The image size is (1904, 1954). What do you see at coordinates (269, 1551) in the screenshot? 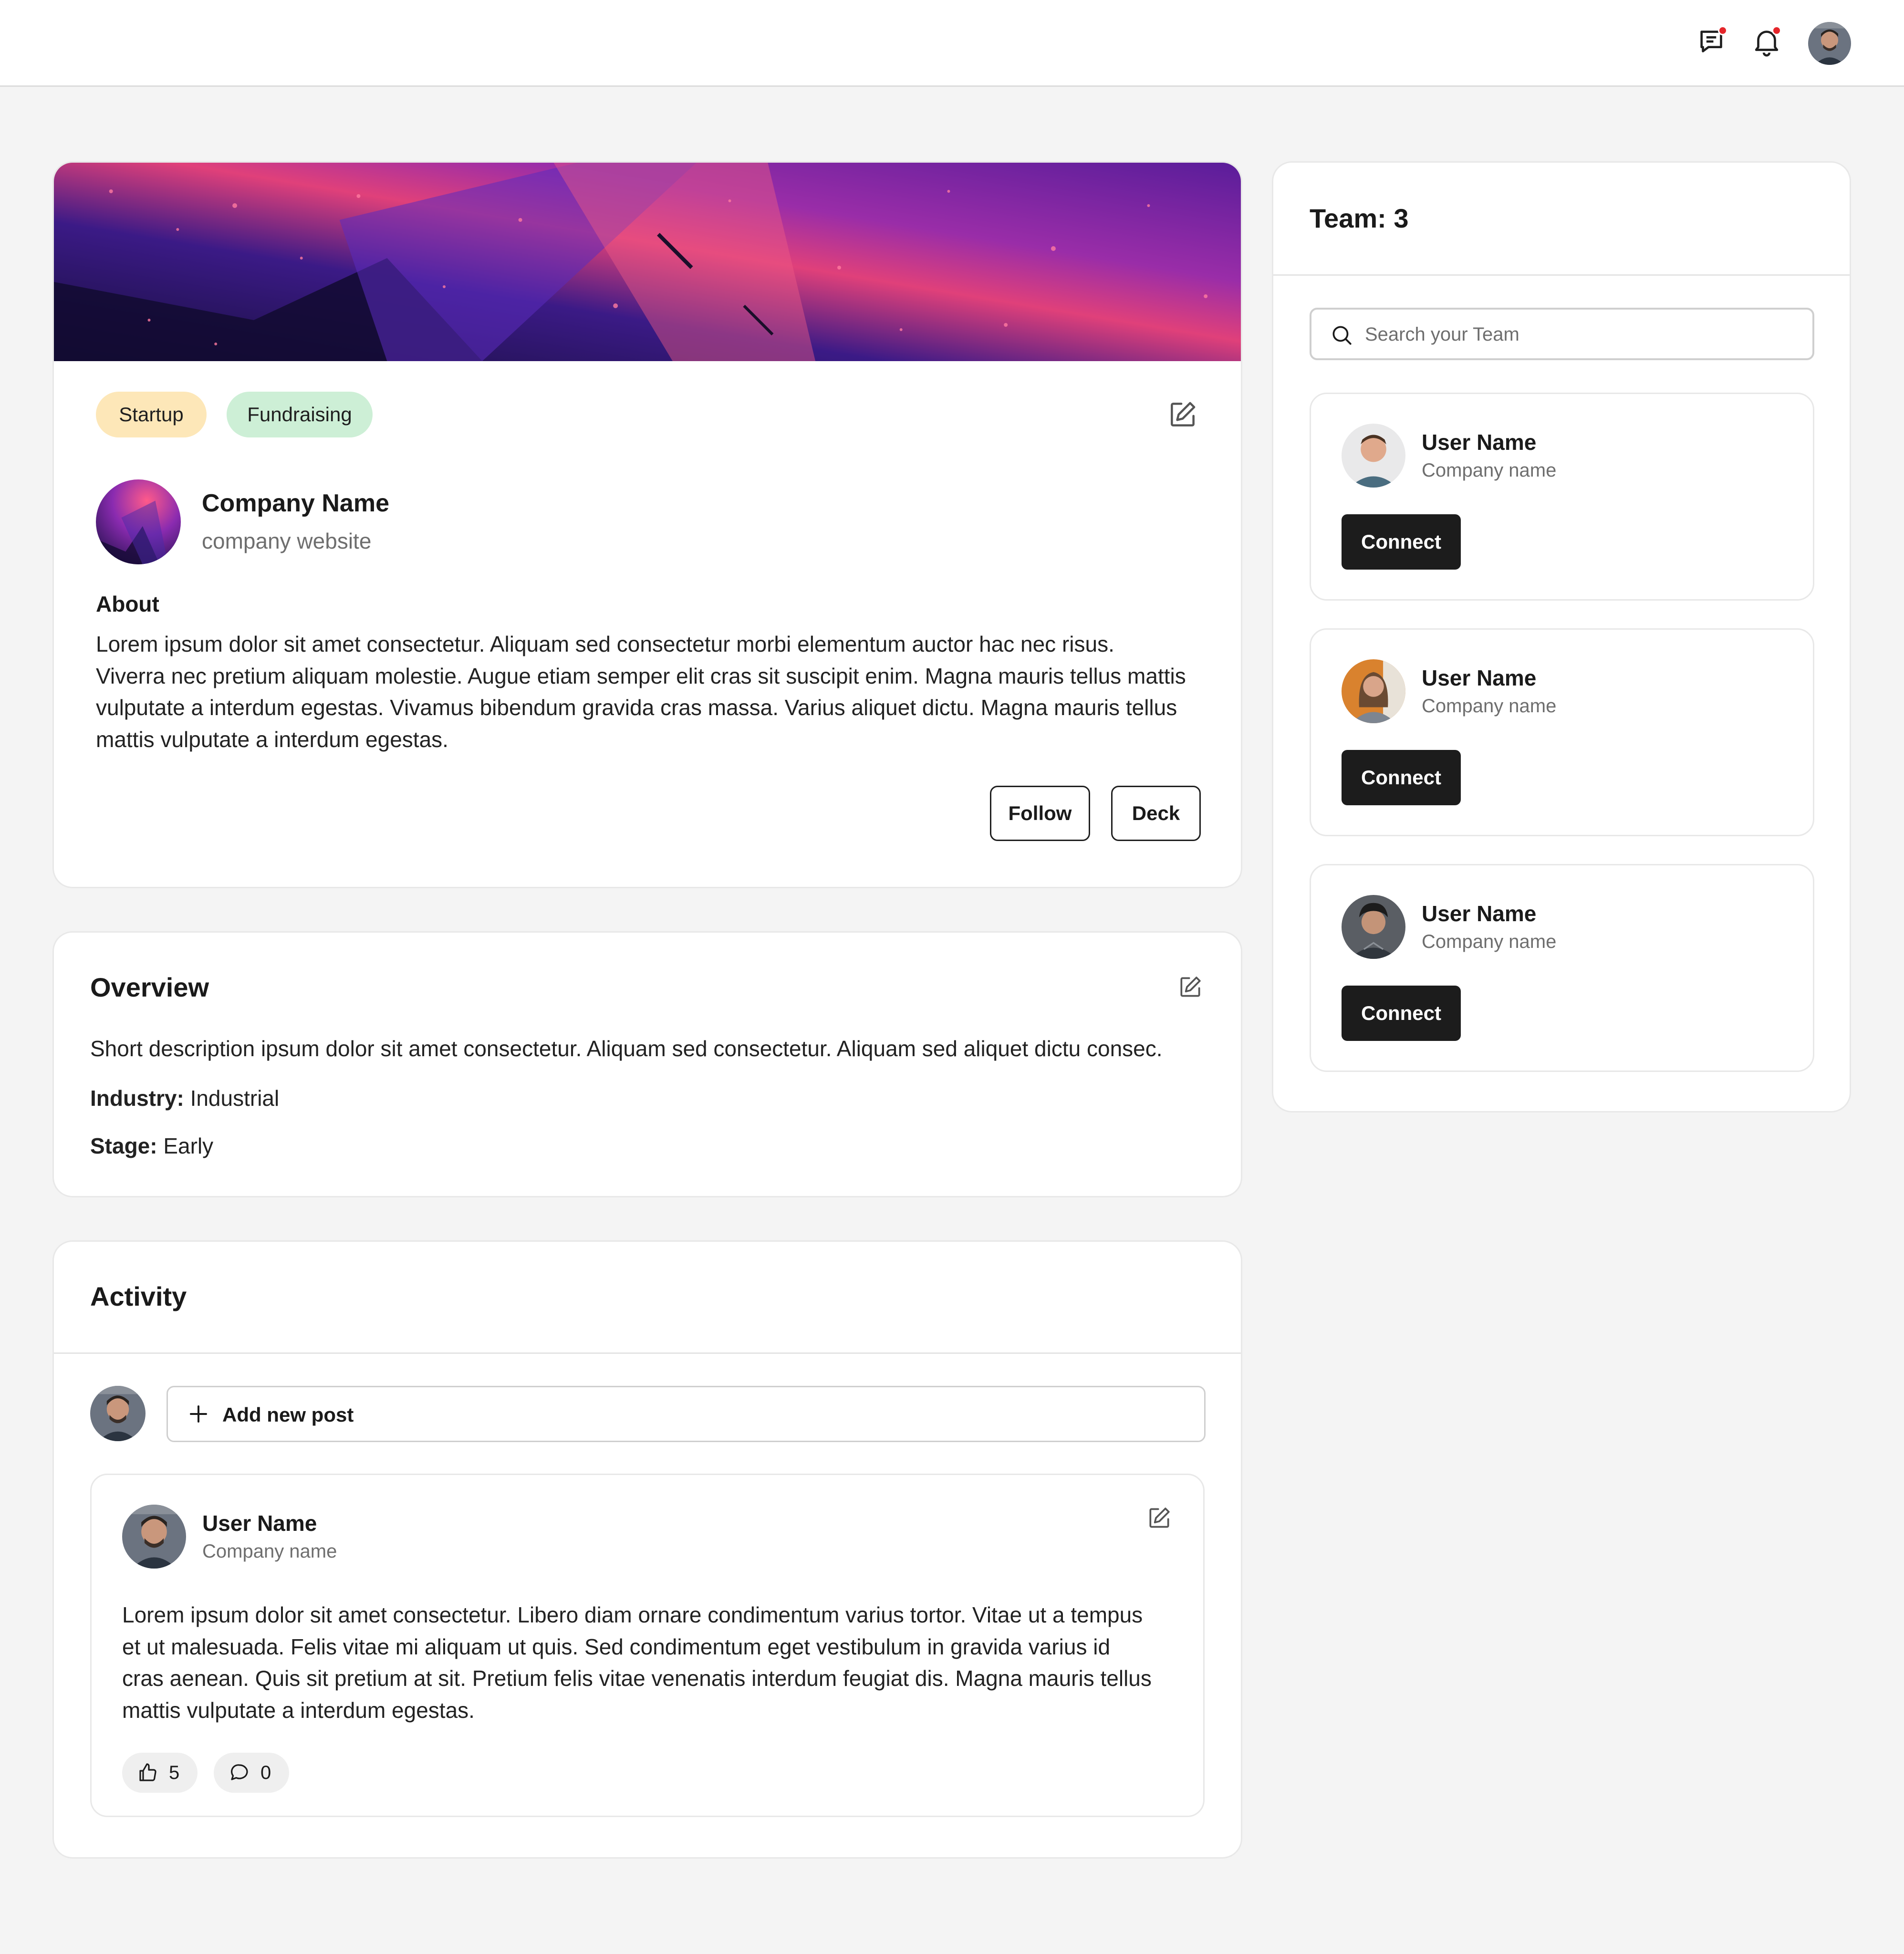
I see `post-author-company: Company name` at bounding box center [269, 1551].